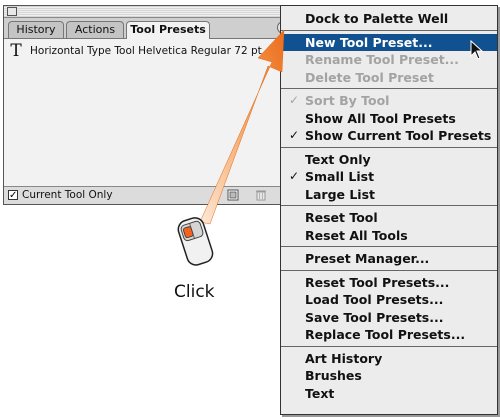 The height and width of the screenshot is (420, 500). What do you see at coordinates (320, 393) in the screenshot?
I see `menu-item-label: Text` at bounding box center [320, 393].